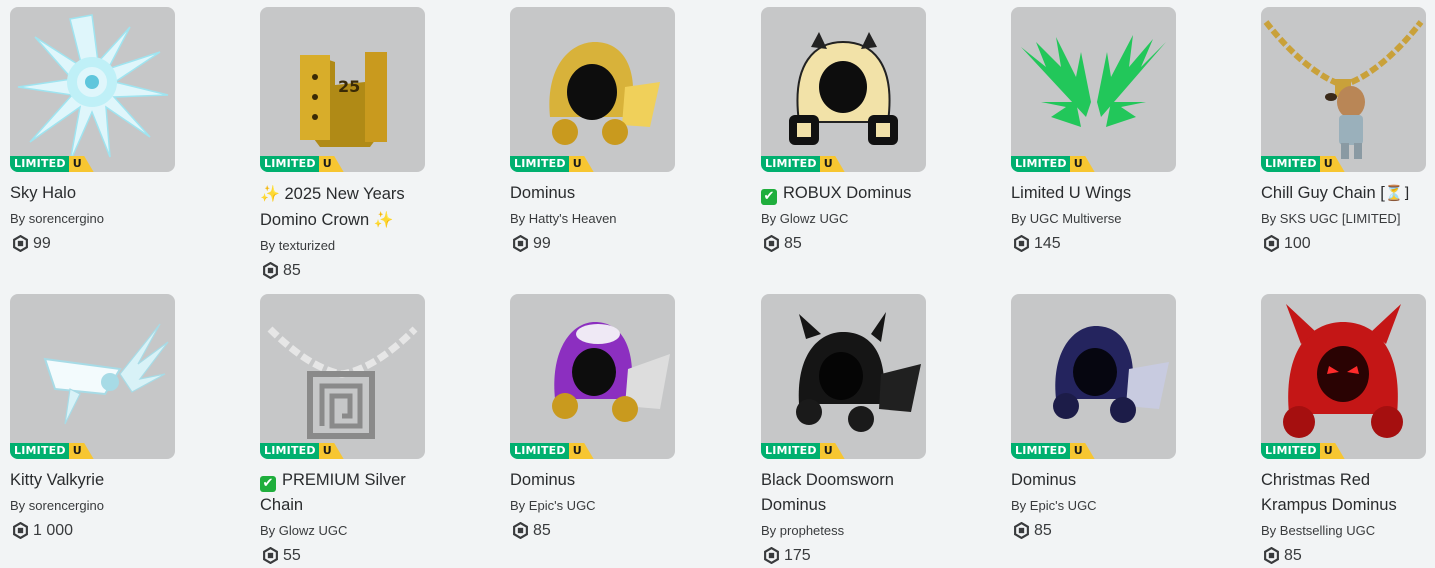  Describe the element at coordinates (1097, 193) in the screenshot. I see `item-name: Limited U Wings` at that location.